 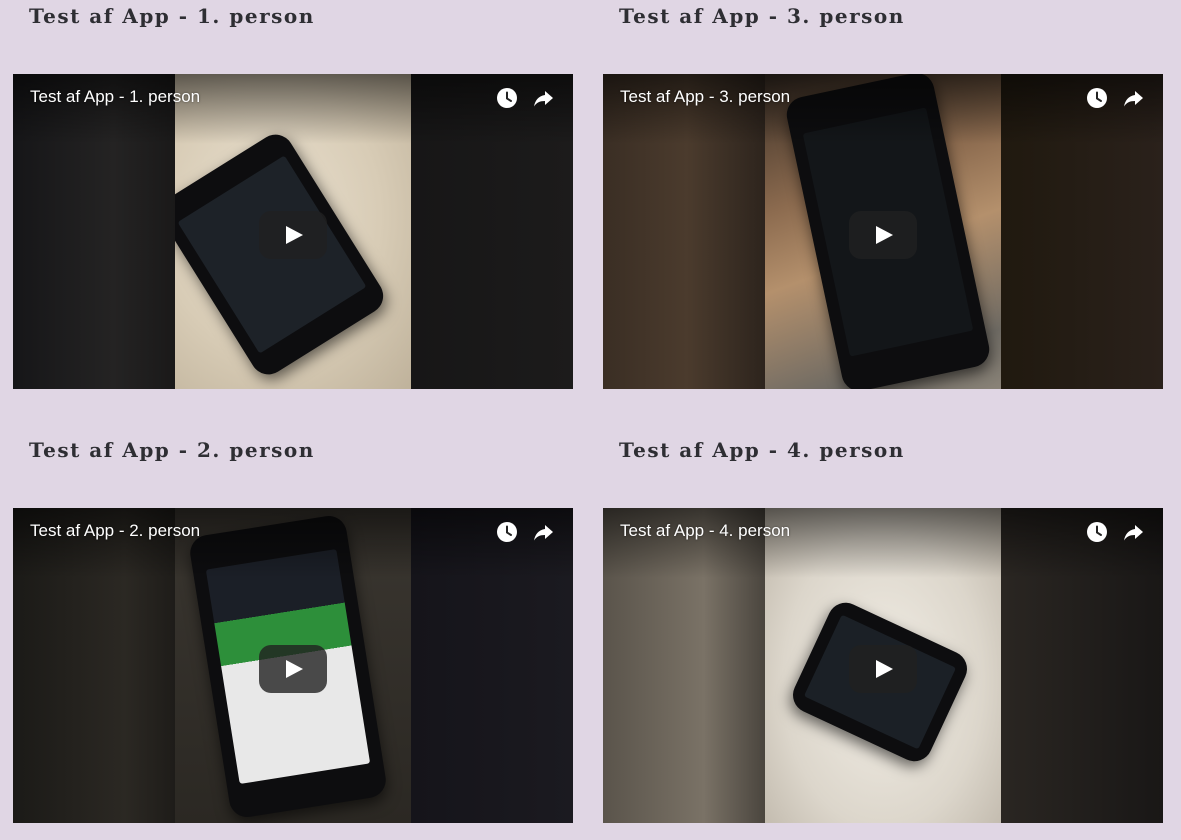 What do you see at coordinates (762, 16) in the screenshot?
I see `section-title: Test af App - 3. person` at bounding box center [762, 16].